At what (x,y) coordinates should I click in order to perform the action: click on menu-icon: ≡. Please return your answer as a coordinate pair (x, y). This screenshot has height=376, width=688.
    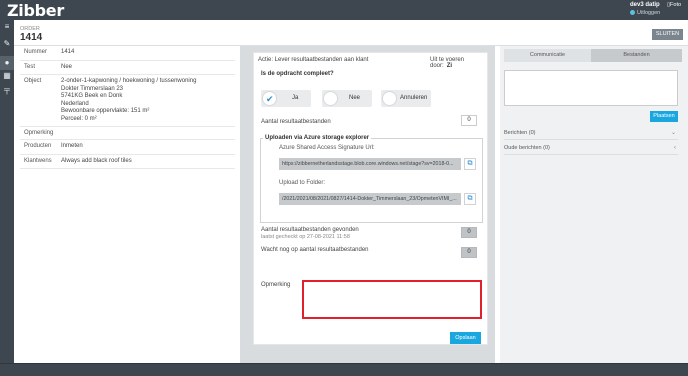
    Looking at the image, I should click on (7, 27).